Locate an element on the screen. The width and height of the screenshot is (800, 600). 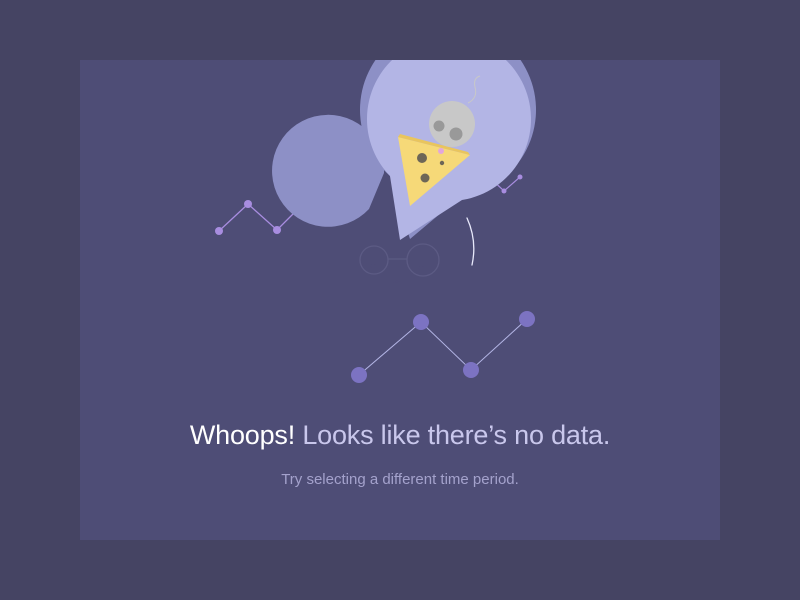
title-emphasis: Whoops! is located at coordinates (242, 435).